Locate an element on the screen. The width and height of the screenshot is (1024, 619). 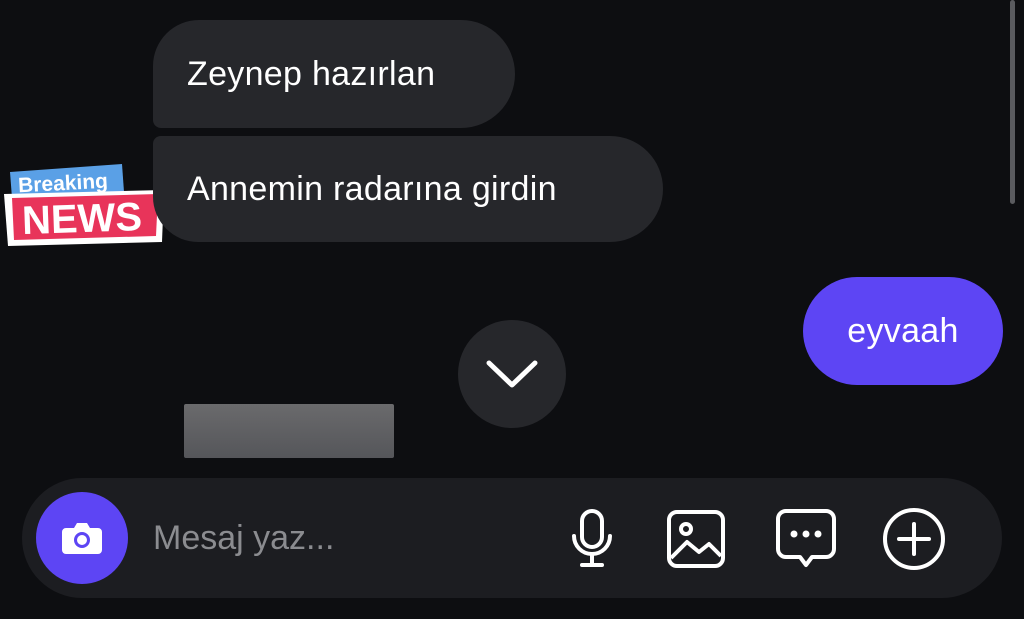
sticker-button is located at coordinates (806, 539).